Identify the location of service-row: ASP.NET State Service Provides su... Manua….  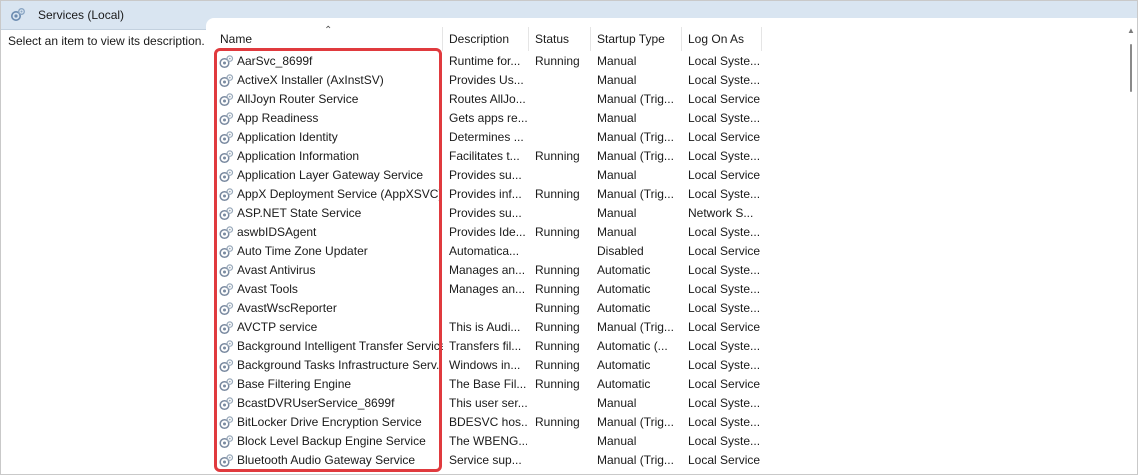
(666, 213).